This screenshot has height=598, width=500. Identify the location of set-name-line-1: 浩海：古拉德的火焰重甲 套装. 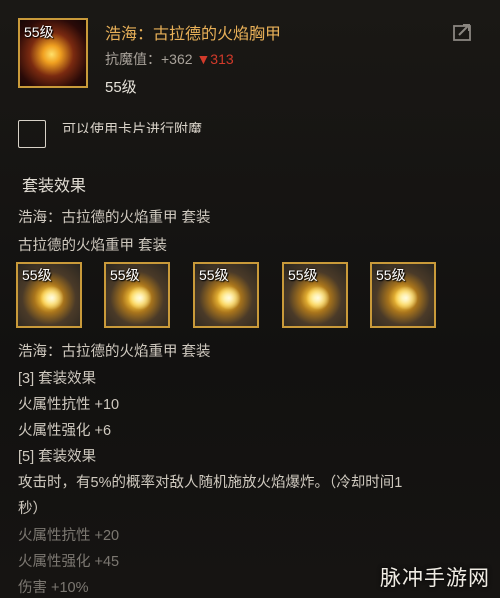
(114, 218).